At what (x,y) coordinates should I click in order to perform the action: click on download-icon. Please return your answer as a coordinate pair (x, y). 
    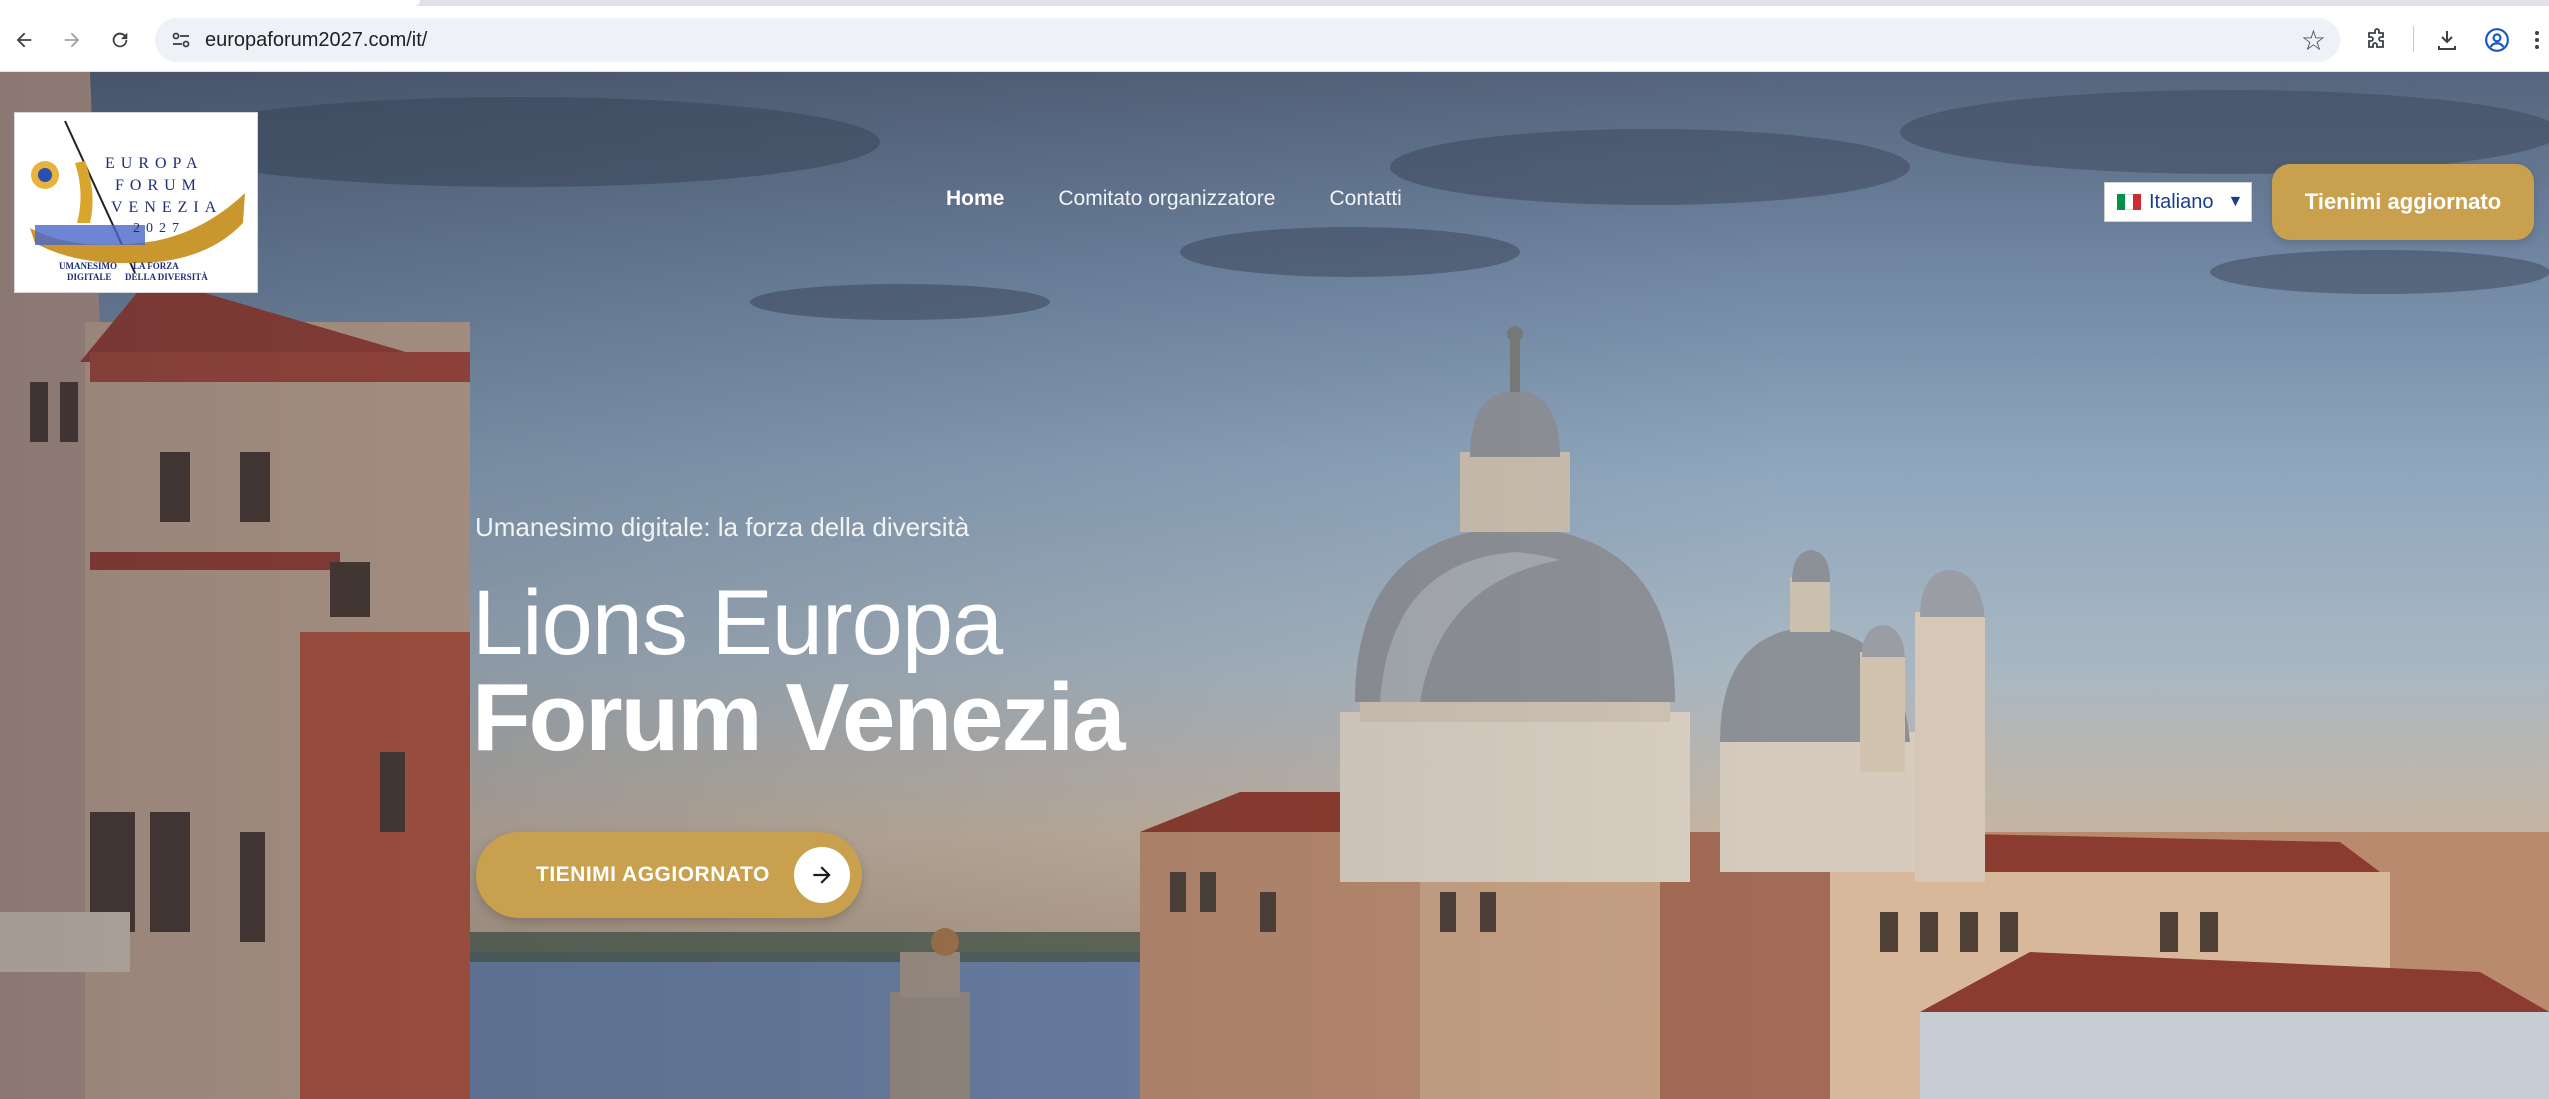
    Looking at the image, I should click on (2447, 40).